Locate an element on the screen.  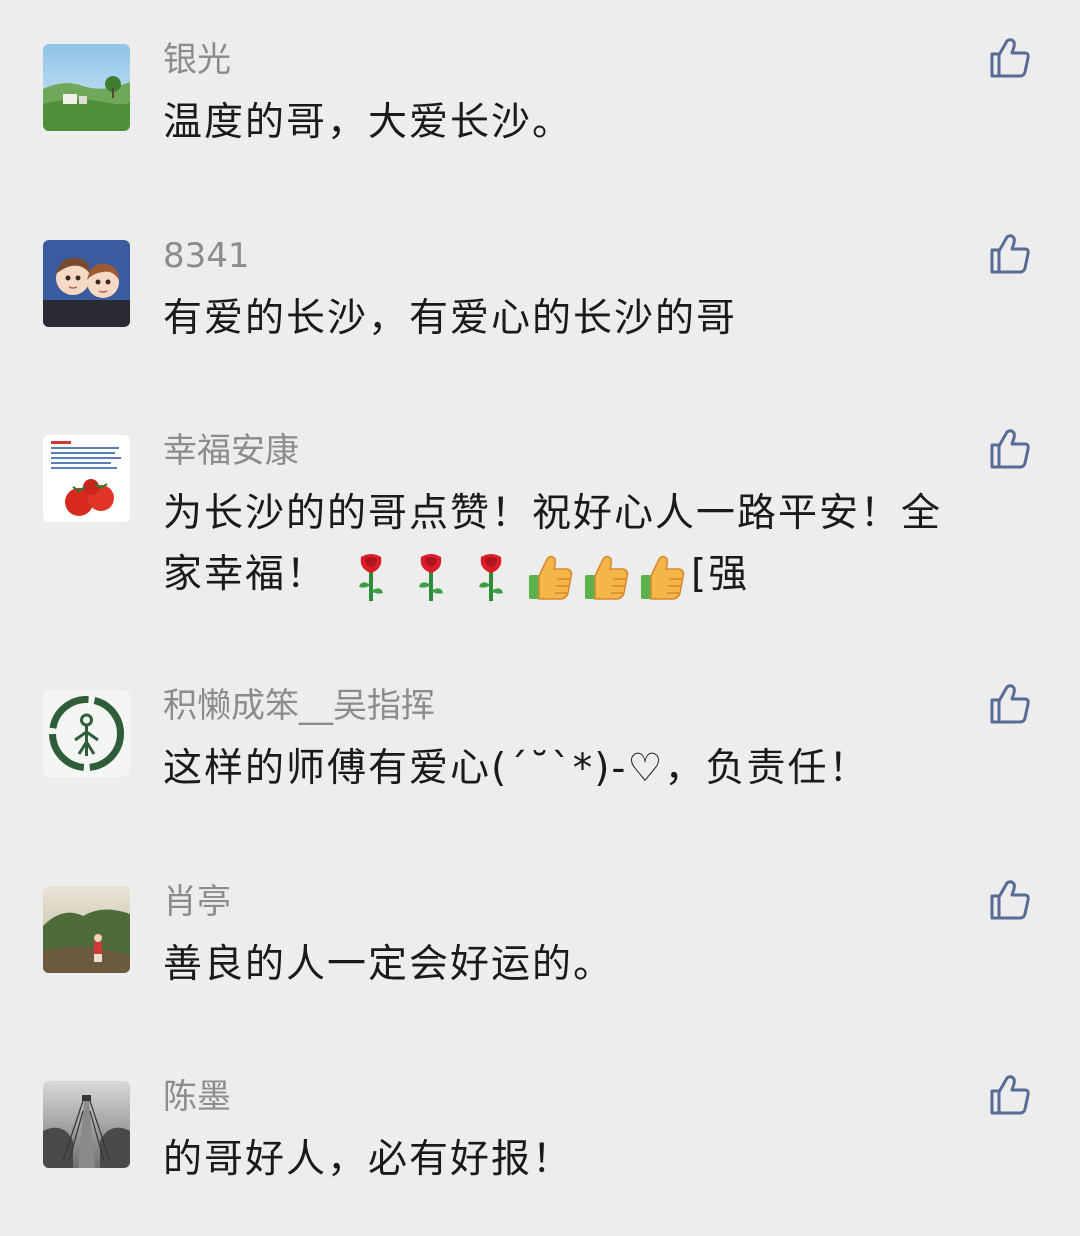
avatar-emblem-image is located at coordinates (86, 733).